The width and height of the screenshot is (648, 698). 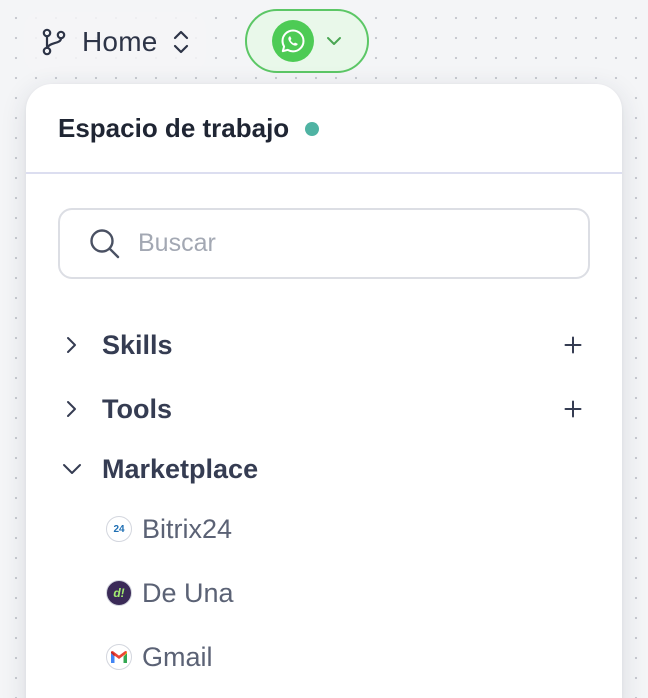 I want to click on tree-section-tools: Tools, so click(x=324, y=409).